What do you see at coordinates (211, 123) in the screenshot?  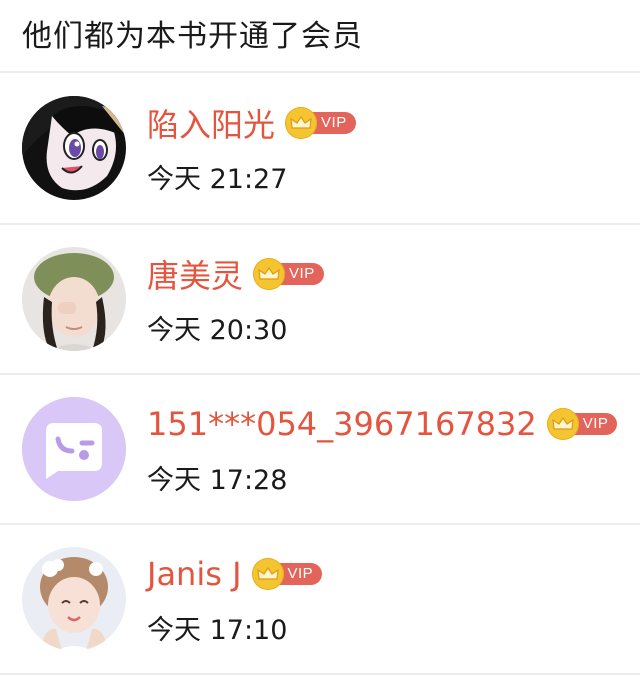 I see `member-name: 陷入阳光` at bounding box center [211, 123].